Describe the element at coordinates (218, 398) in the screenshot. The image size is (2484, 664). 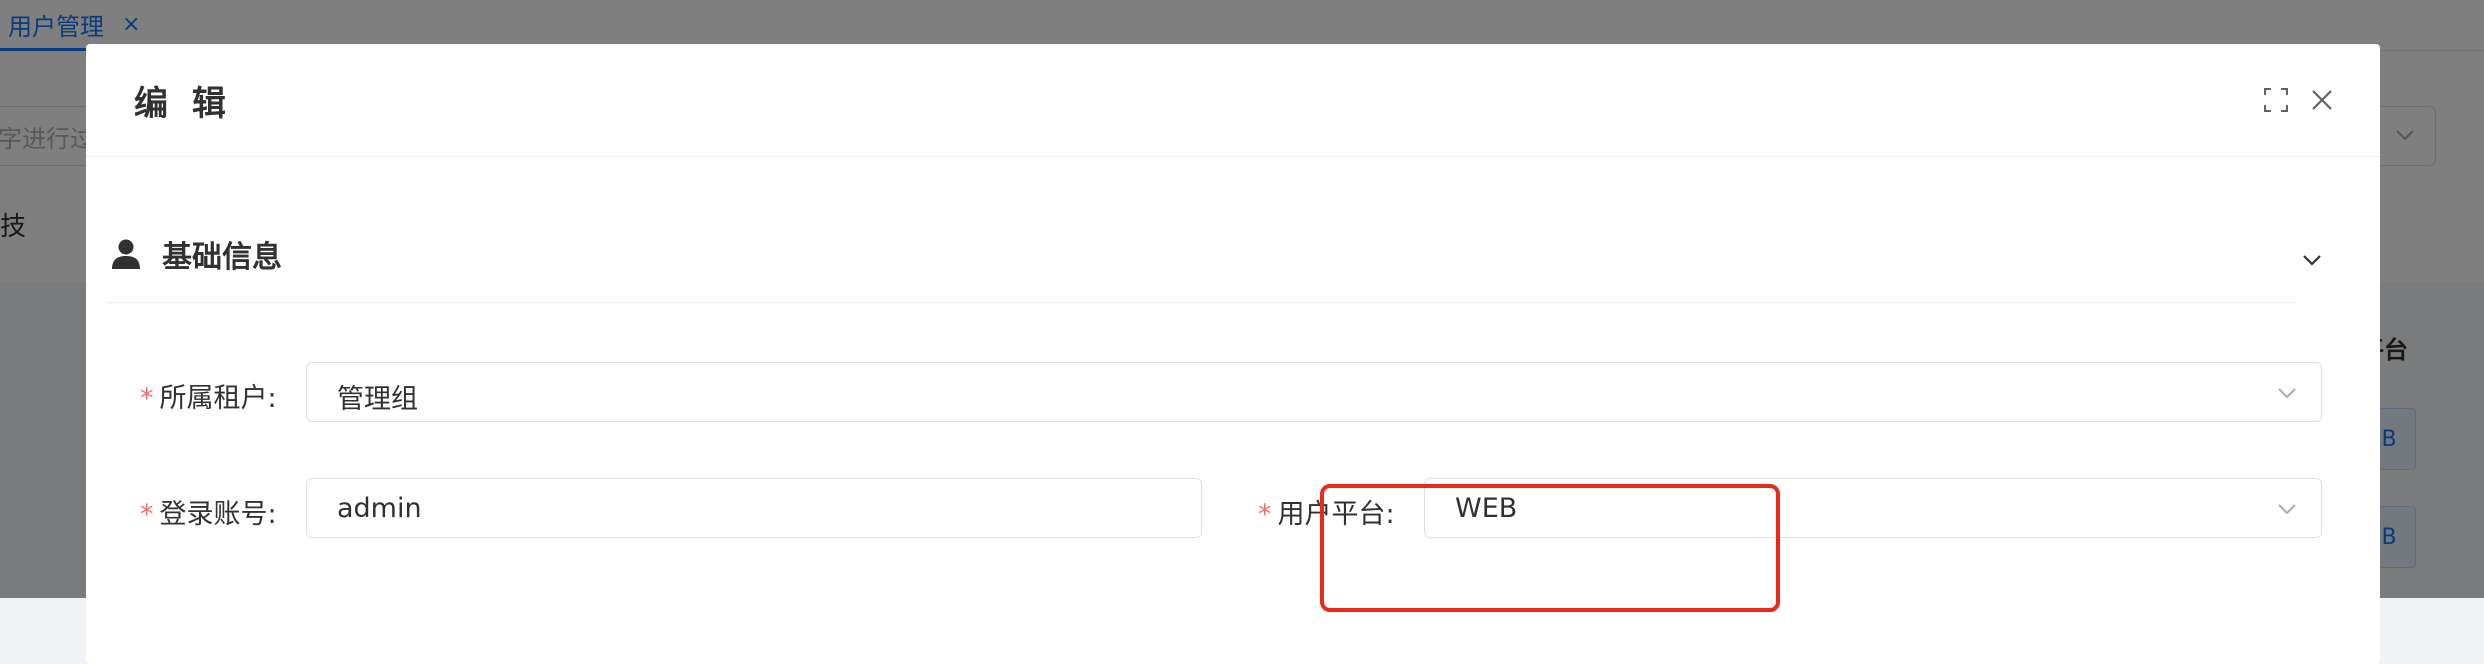
I see `tenant-label-text: 所属租户:` at that location.